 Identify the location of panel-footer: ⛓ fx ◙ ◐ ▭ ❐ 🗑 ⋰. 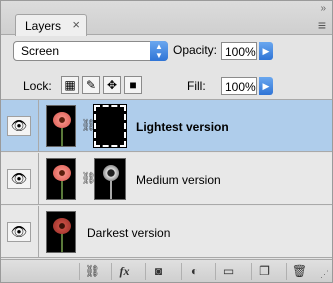
(166, 270).